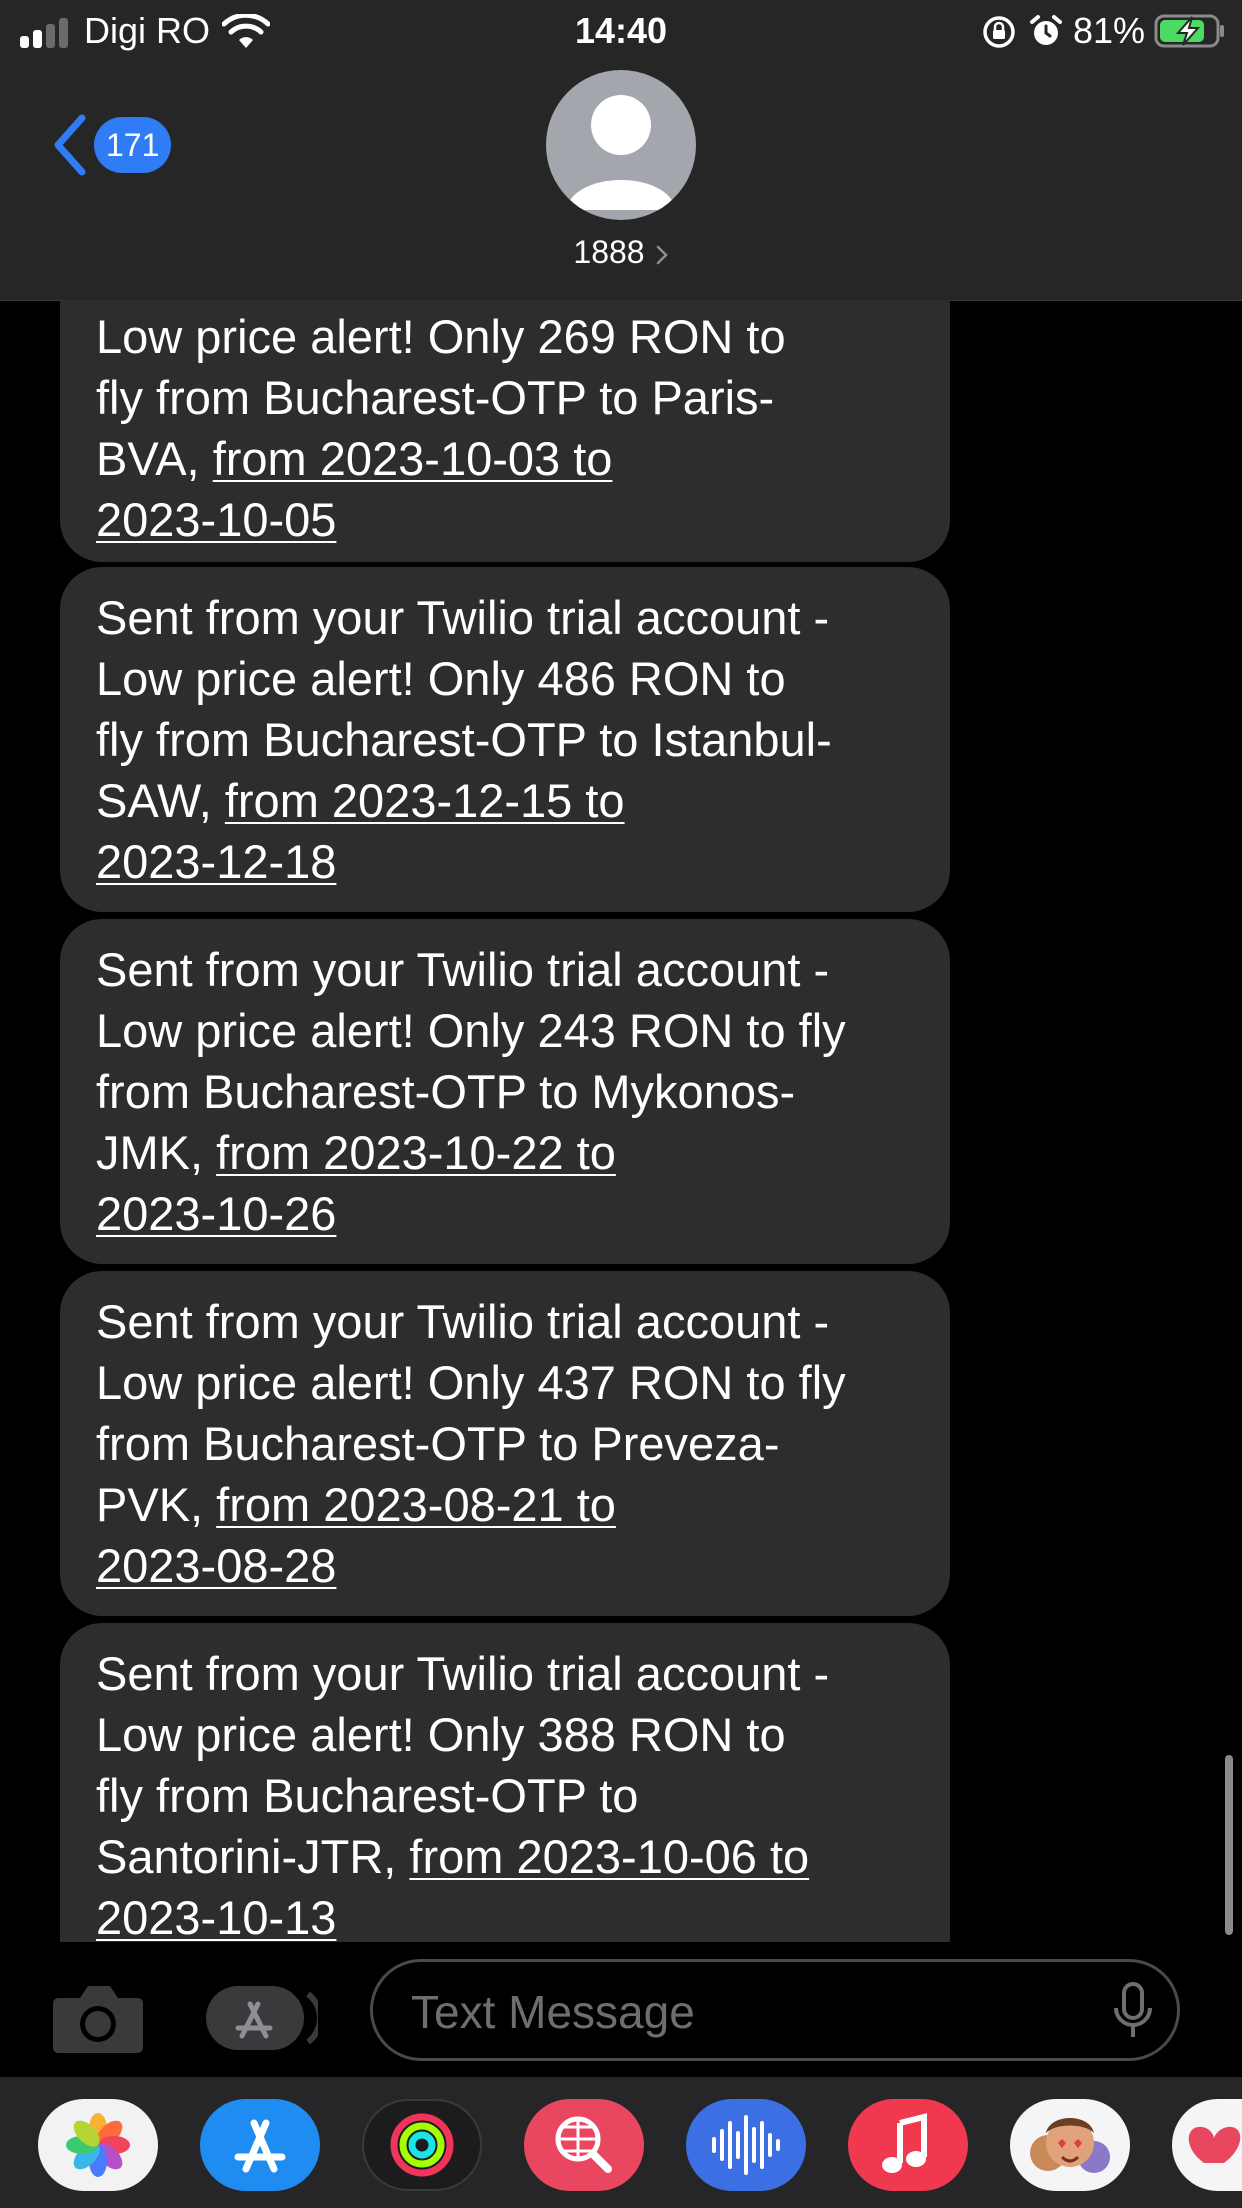 This screenshot has width=1242, height=2208. What do you see at coordinates (1229, 1845) in the screenshot?
I see `scroll-indicator` at bounding box center [1229, 1845].